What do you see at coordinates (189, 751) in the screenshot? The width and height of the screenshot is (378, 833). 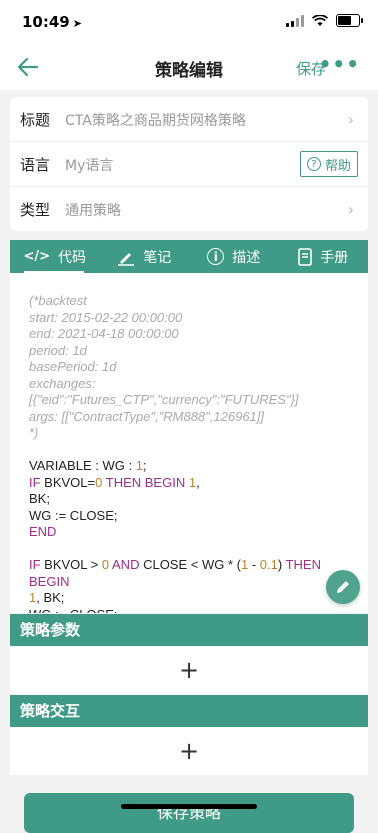 I see `add-interaction-button: +` at bounding box center [189, 751].